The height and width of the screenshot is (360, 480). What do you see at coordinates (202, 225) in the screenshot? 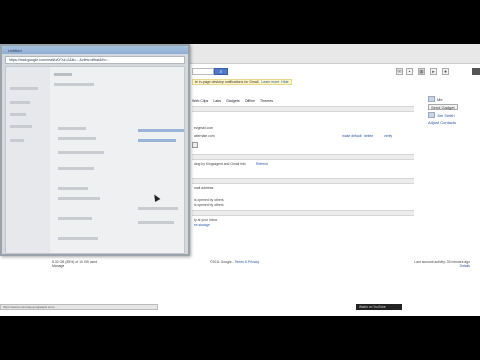
I see `storage-link: es storage` at bounding box center [202, 225].